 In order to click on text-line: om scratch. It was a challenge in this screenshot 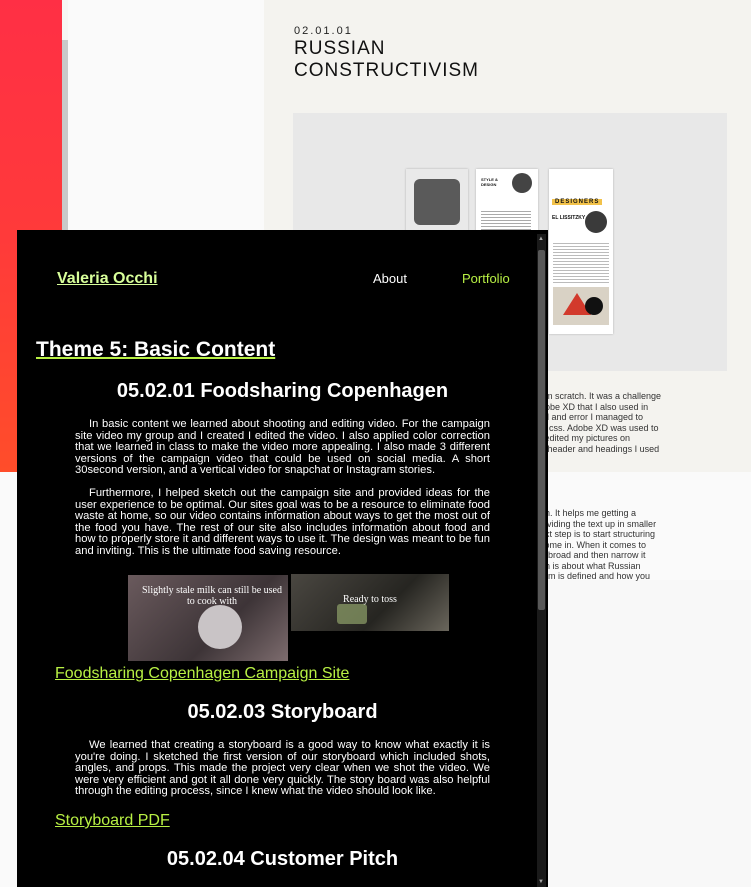, I will do `click(601, 396)`.